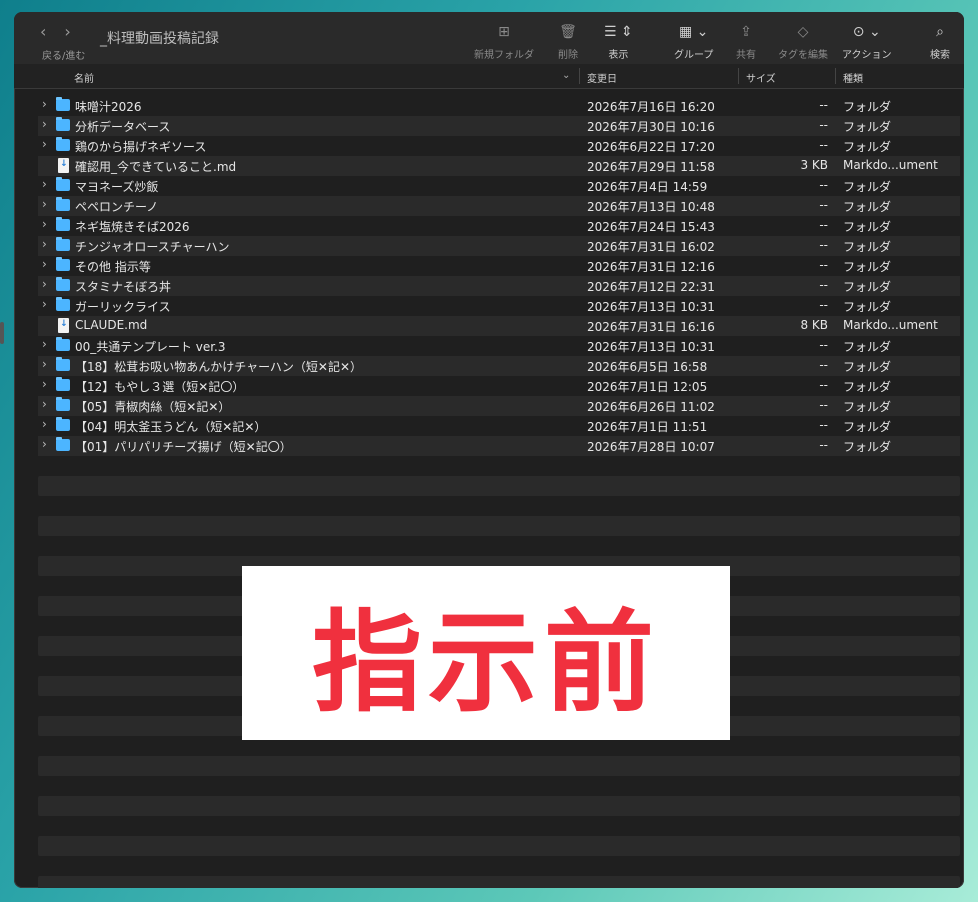 This screenshot has height=902, width=978. I want to click on folder-row: › マヨネーズ炒飯 2026年7月4日 14:59 -- フォルダ, so click(499, 186).